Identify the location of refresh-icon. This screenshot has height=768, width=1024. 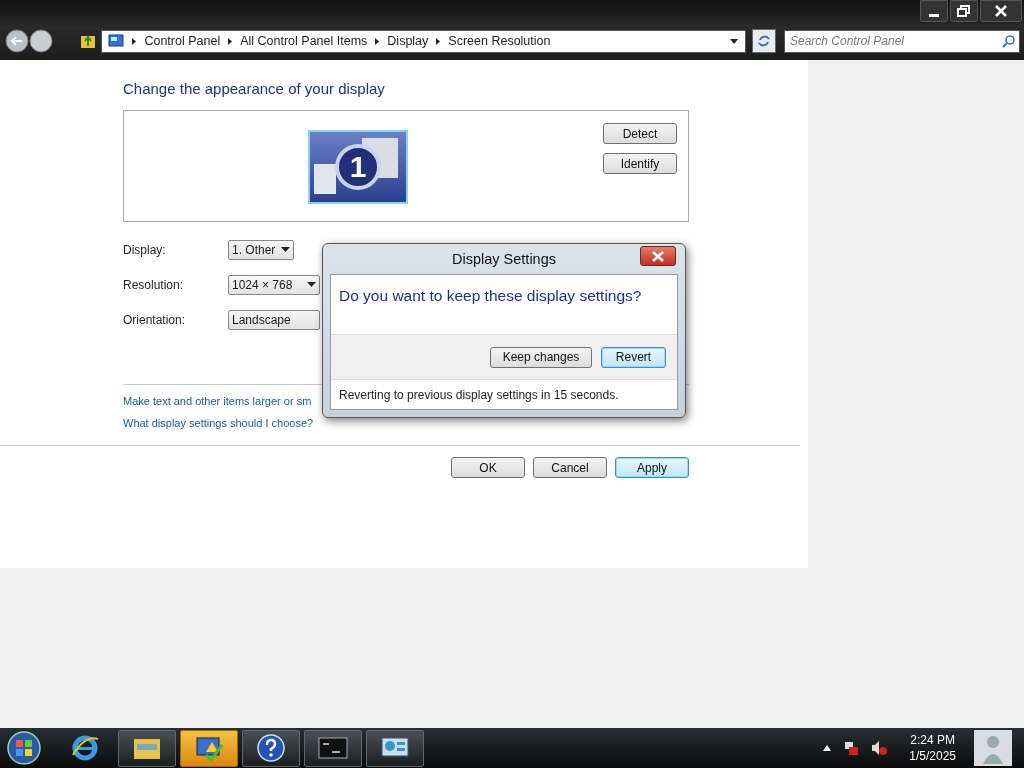
(764, 41).